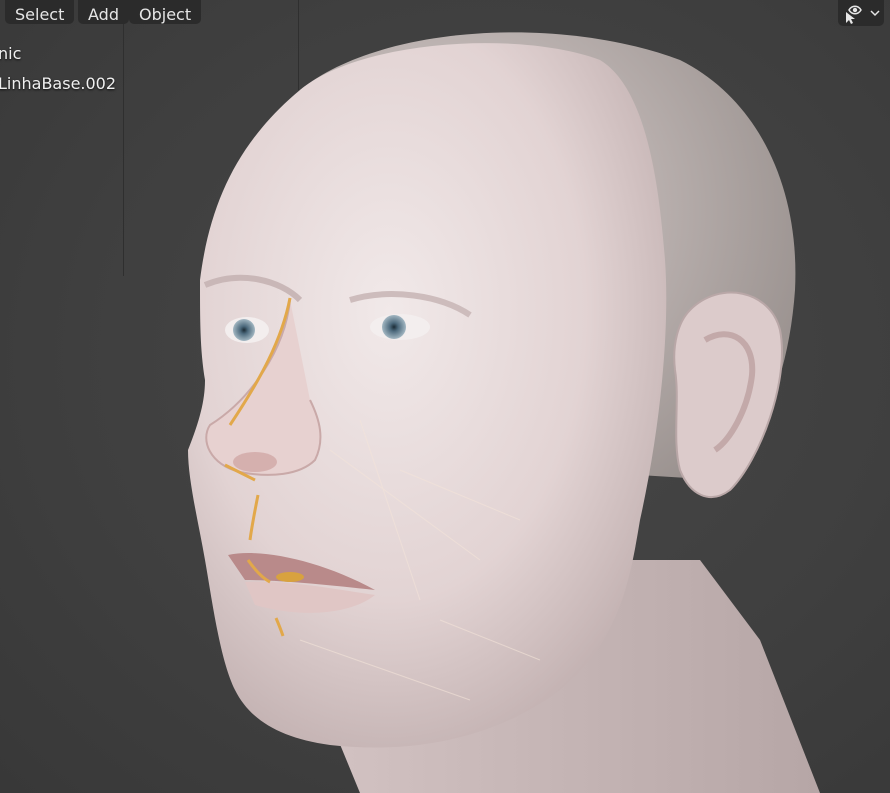  Describe the element at coordinates (394, 327) in the screenshot. I see `iris-right` at that location.